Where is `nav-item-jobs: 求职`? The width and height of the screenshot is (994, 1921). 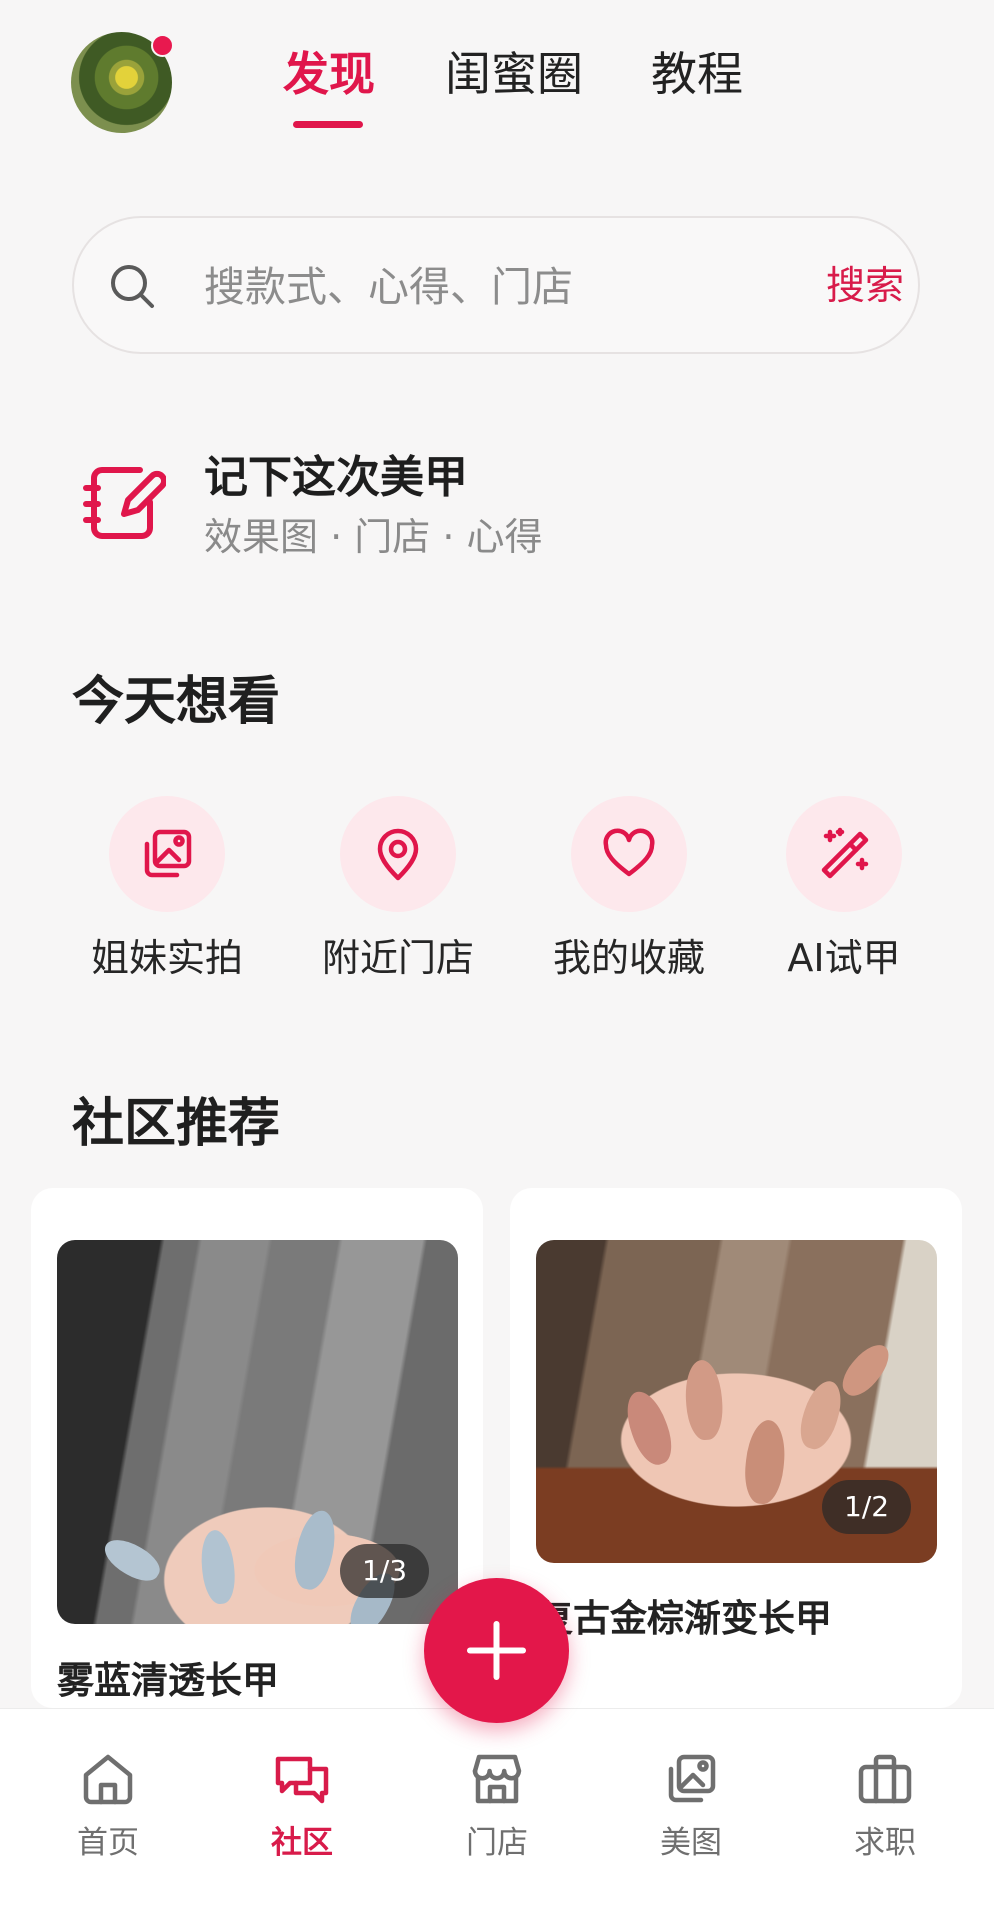 nav-item-jobs: 求职 is located at coordinates (885, 1815).